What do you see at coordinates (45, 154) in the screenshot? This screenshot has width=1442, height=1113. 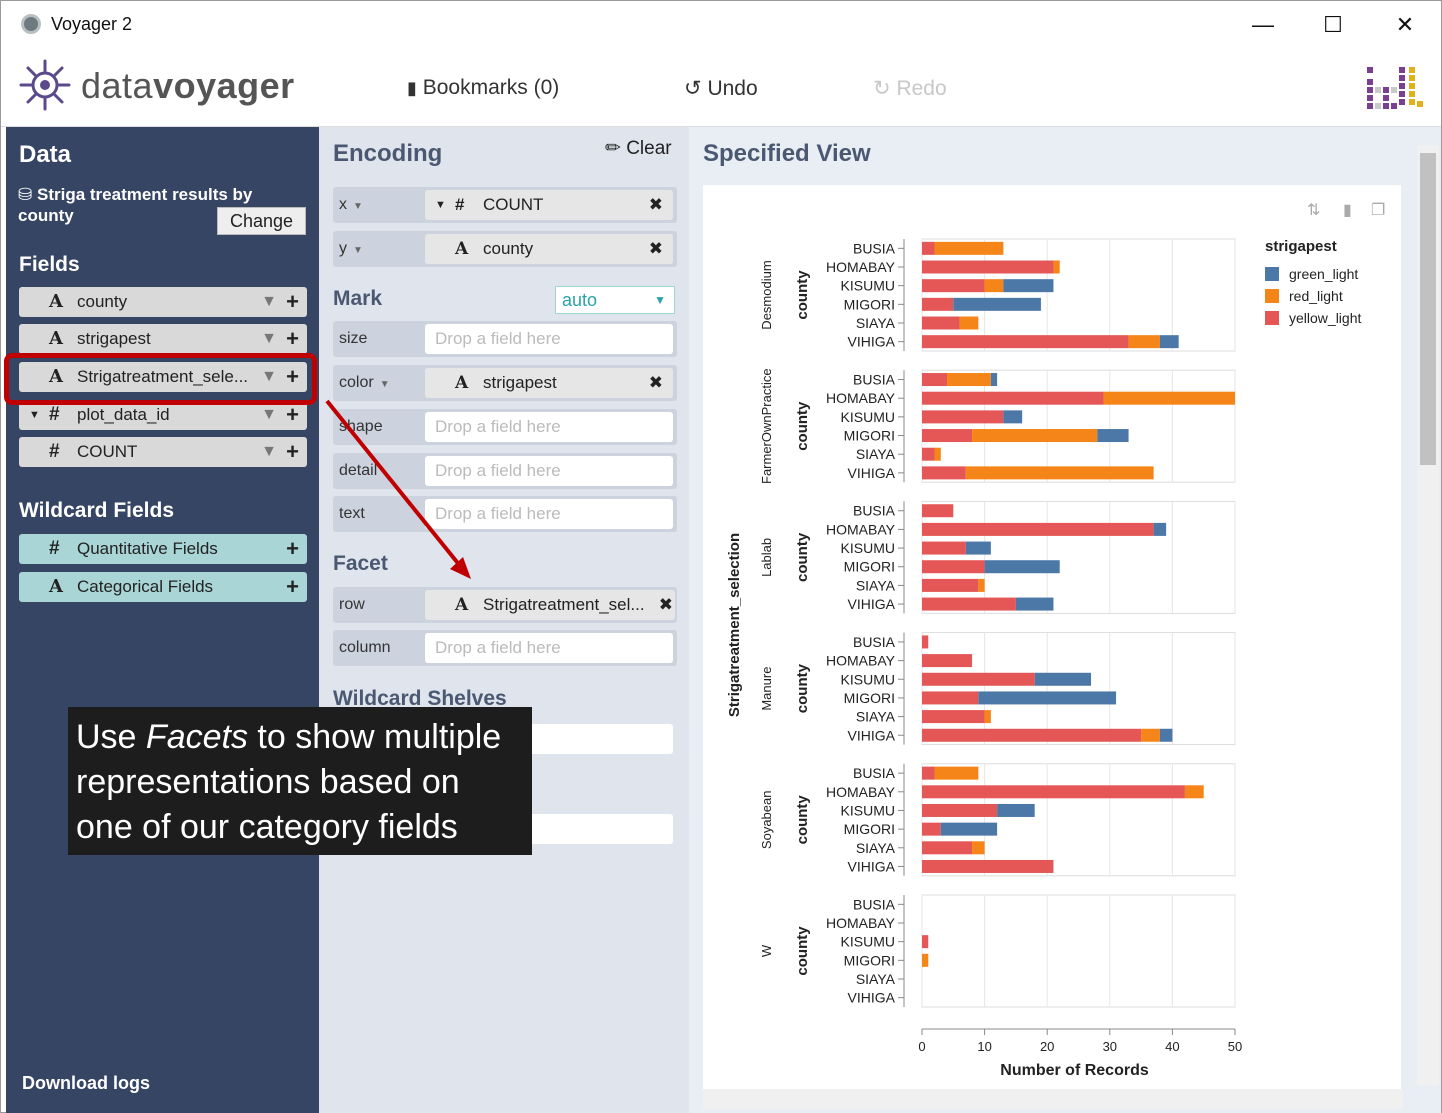 I see `data-panel-title: Data` at bounding box center [45, 154].